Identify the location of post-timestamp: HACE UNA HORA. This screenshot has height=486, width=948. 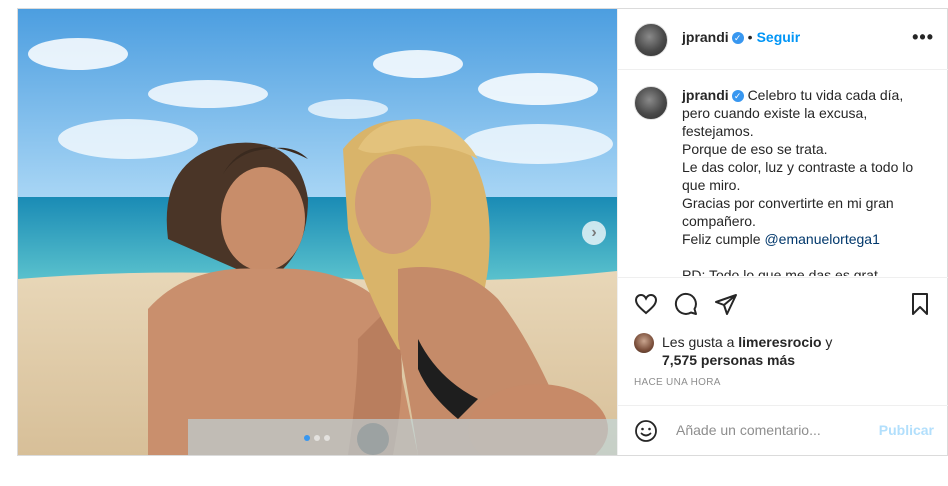
(677, 382).